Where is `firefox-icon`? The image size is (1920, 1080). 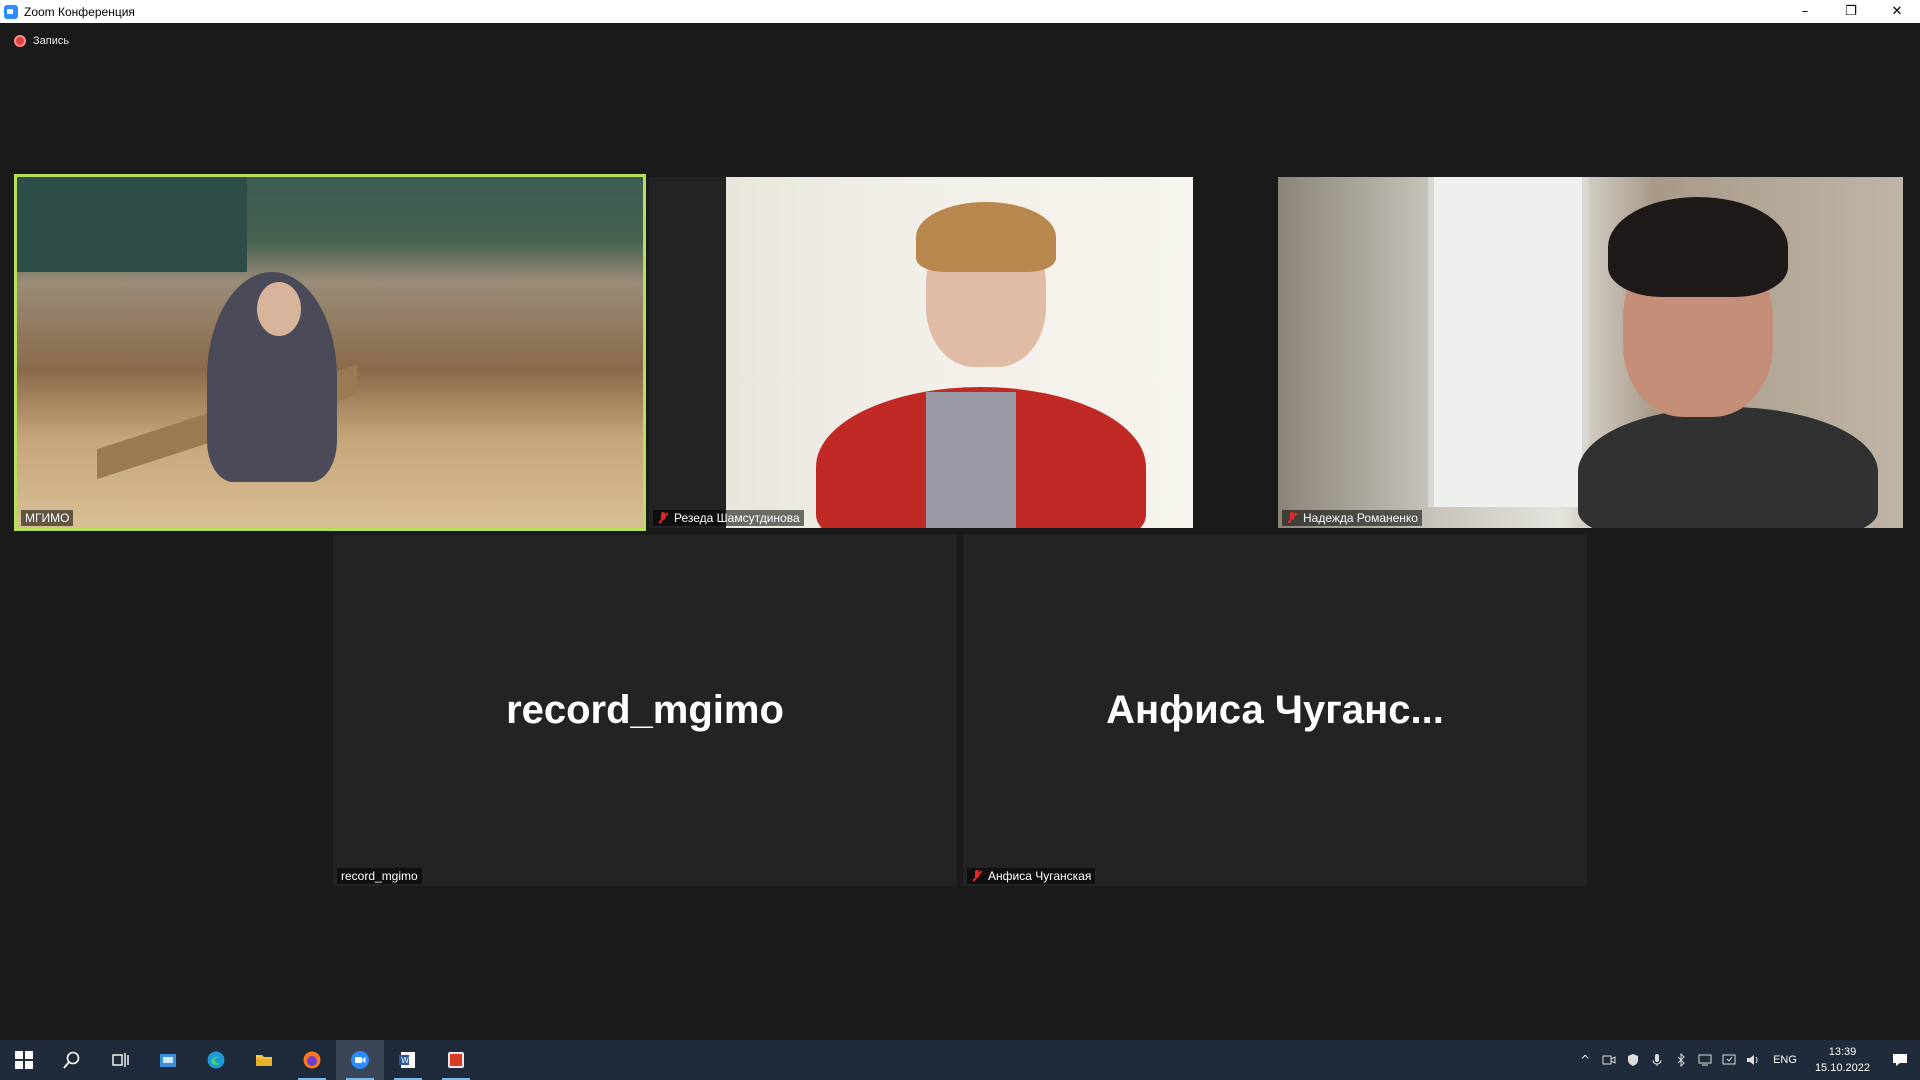
firefox-icon is located at coordinates (312, 1060).